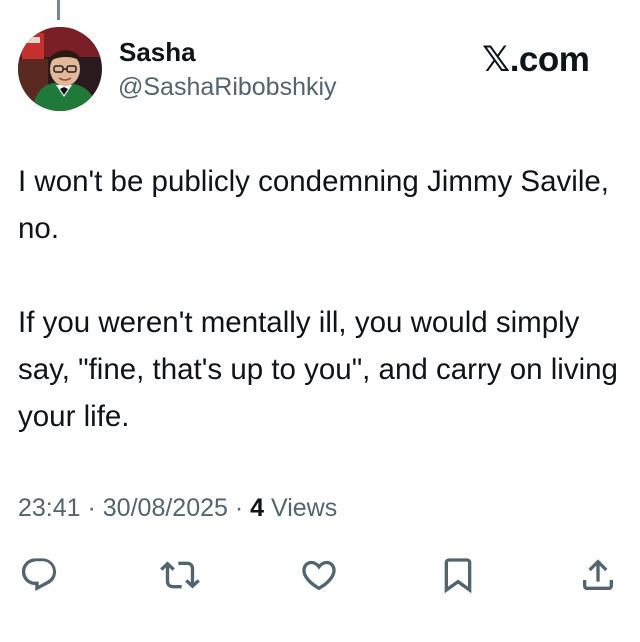  I want to click on repost-icon, so click(180, 575).